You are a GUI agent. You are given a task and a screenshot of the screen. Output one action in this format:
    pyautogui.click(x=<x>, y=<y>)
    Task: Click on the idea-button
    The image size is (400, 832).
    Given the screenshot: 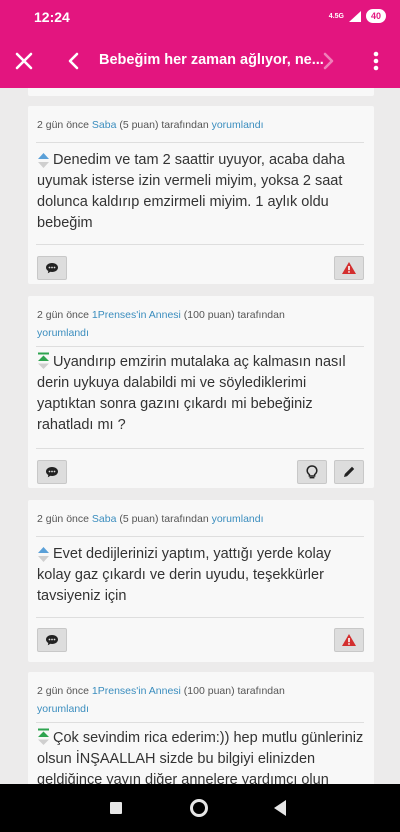 What is the action you would take?
    pyautogui.click(x=312, y=472)
    